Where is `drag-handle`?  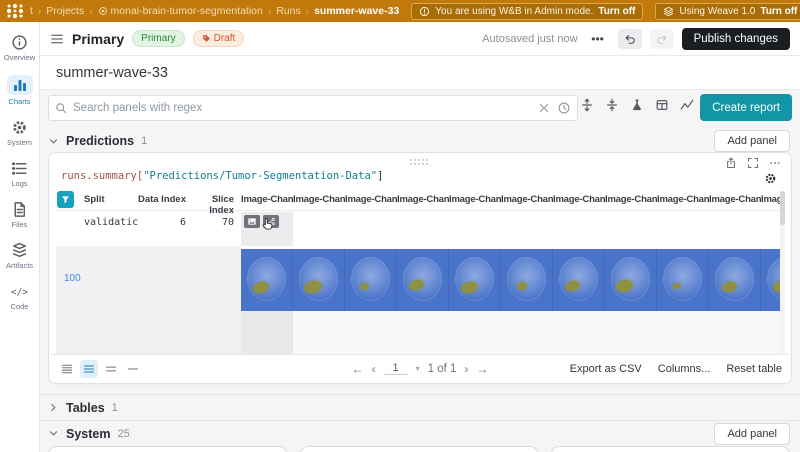 drag-handle is located at coordinates (420, 163).